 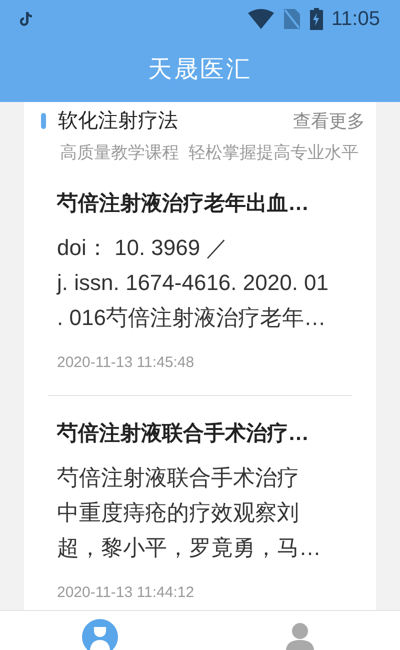 I want to click on wifi-icon, so click(x=261, y=18).